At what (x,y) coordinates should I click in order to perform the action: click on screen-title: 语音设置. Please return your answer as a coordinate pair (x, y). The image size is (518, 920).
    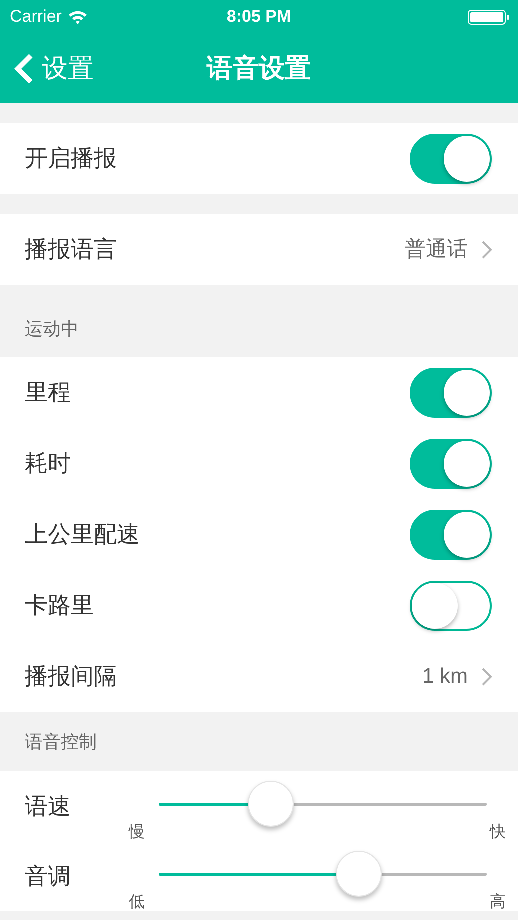
    Looking at the image, I should click on (259, 68).